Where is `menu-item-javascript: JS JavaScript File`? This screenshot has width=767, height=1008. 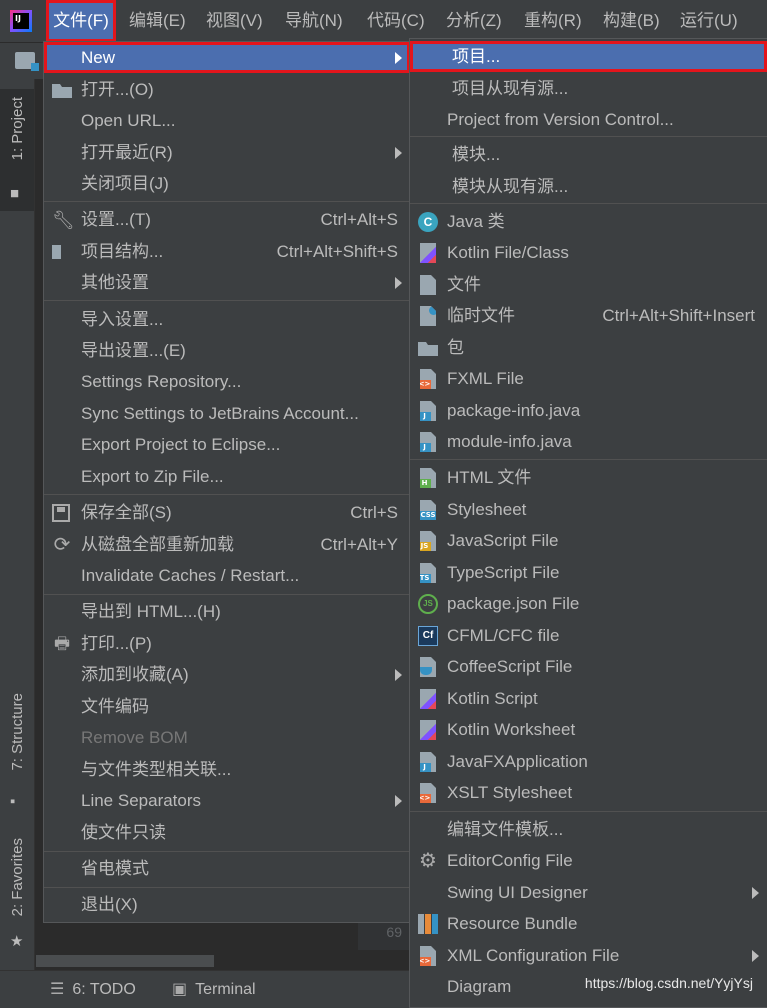 menu-item-javascript: JS JavaScript File is located at coordinates (588, 540).